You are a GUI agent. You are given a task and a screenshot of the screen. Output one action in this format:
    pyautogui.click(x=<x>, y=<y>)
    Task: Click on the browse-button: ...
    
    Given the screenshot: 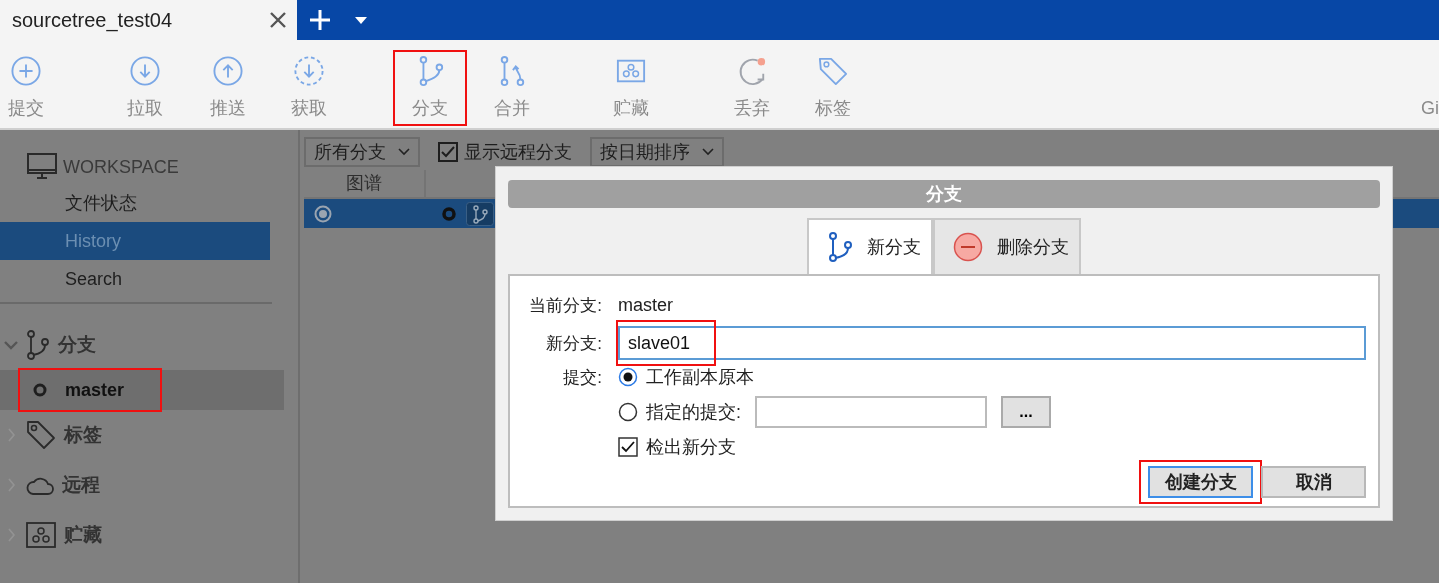 What is the action you would take?
    pyautogui.click(x=1026, y=412)
    